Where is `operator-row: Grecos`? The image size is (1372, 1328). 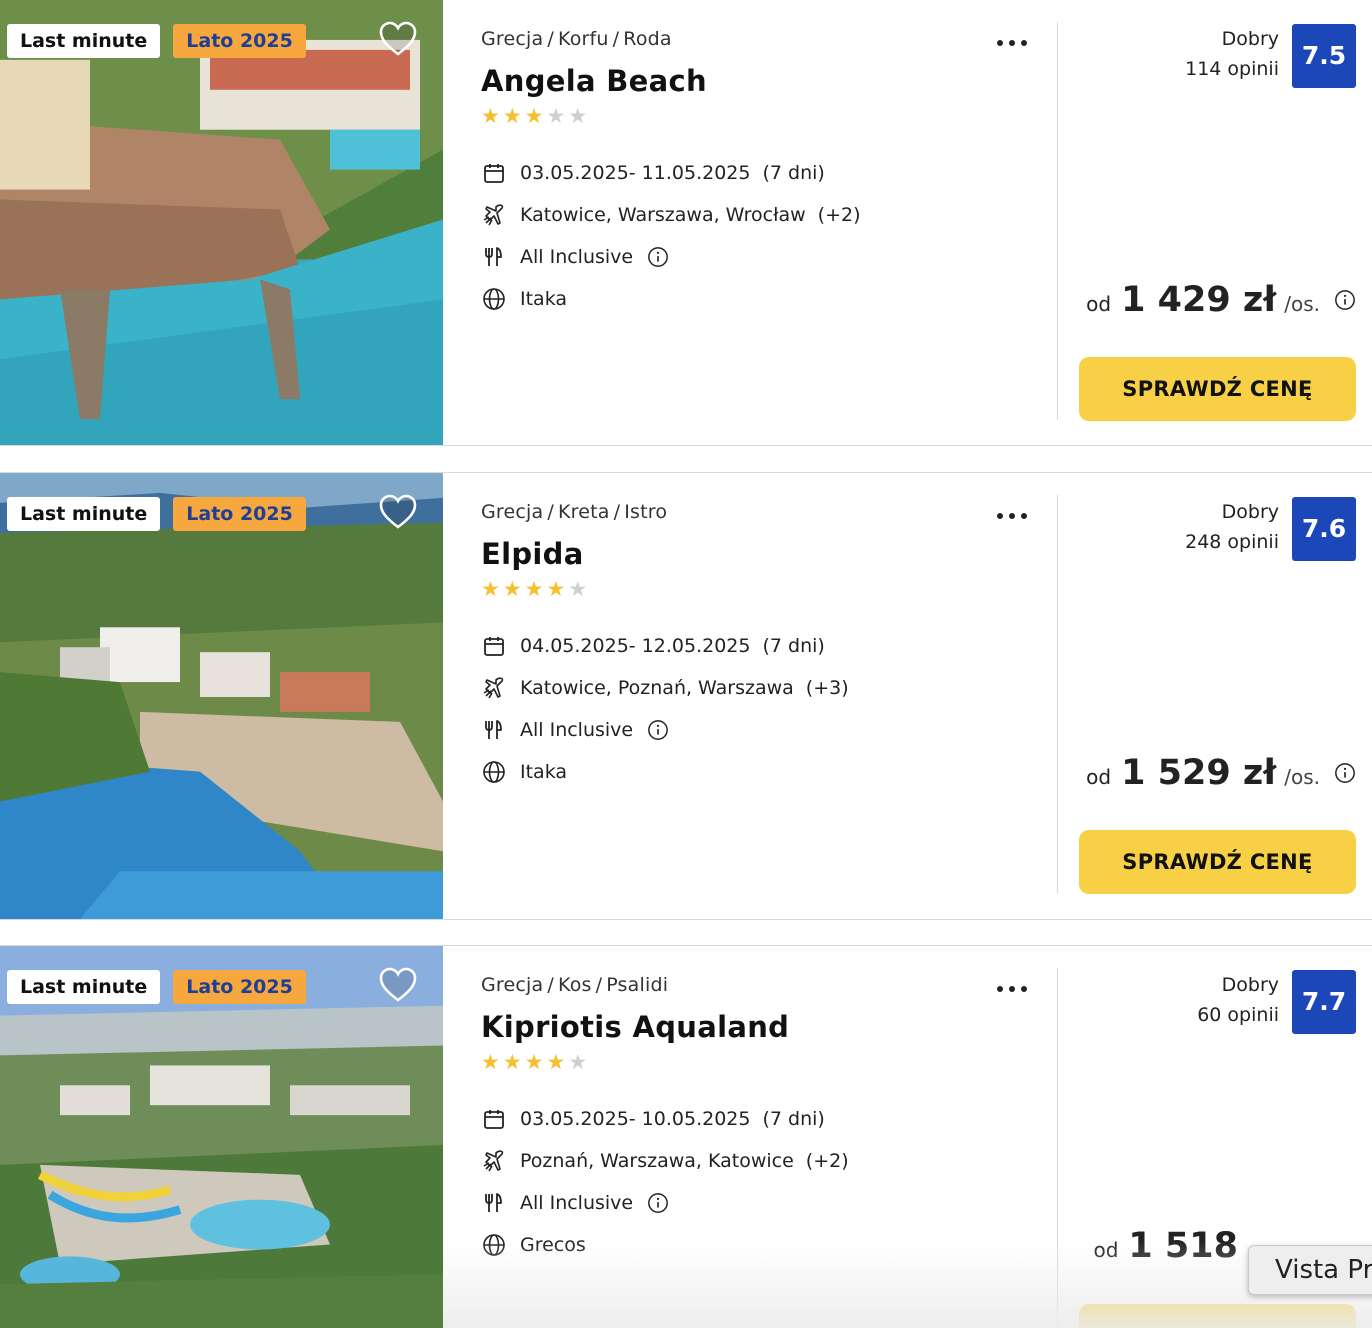
operator-row: Grecos is located at coordinates (761, 1245).